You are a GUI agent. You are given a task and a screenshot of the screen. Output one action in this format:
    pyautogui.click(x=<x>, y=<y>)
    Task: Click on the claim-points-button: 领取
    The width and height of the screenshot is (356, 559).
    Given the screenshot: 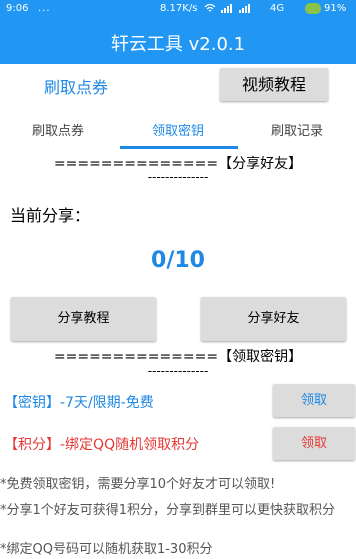 What is the action you would take?
    pyautogui.click(x=314, y=443)
    